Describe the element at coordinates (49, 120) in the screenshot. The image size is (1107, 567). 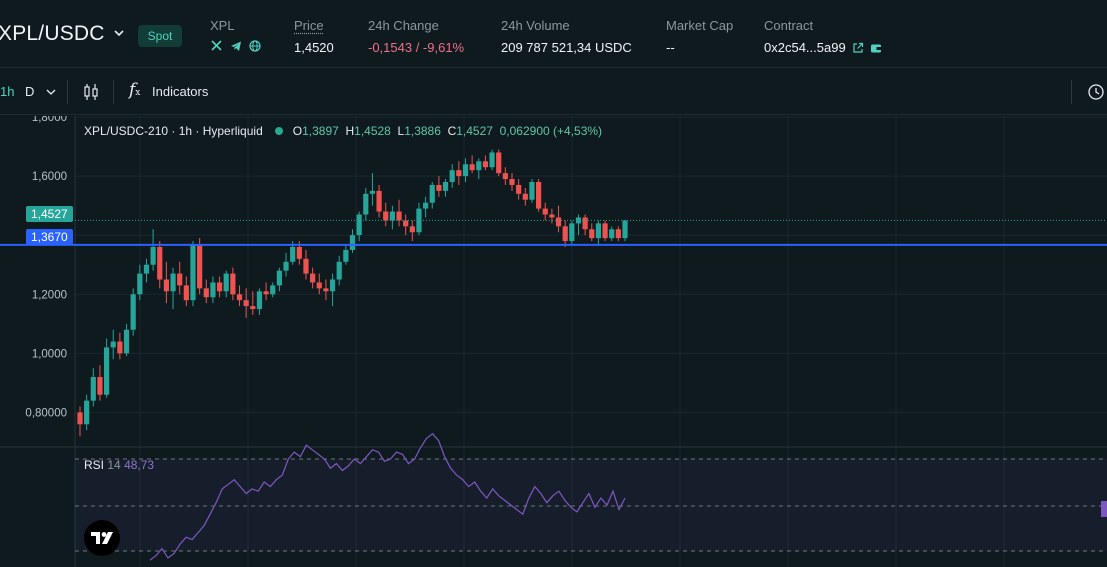
I see `y-tick-label: 1,8000` at that location.